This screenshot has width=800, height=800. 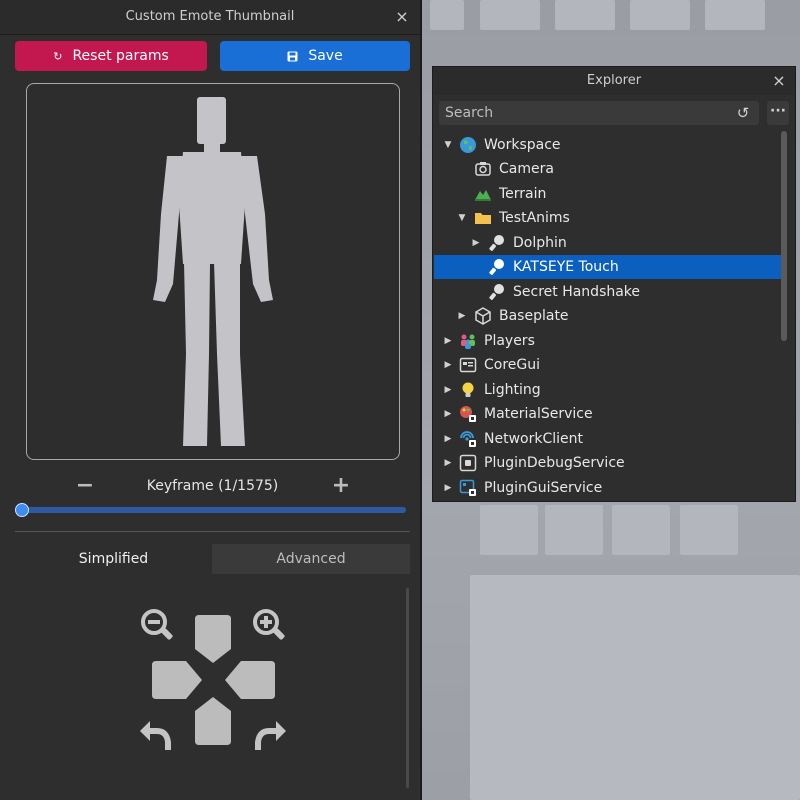 I want to click on save-button: Save, so click(x=315, y=56).